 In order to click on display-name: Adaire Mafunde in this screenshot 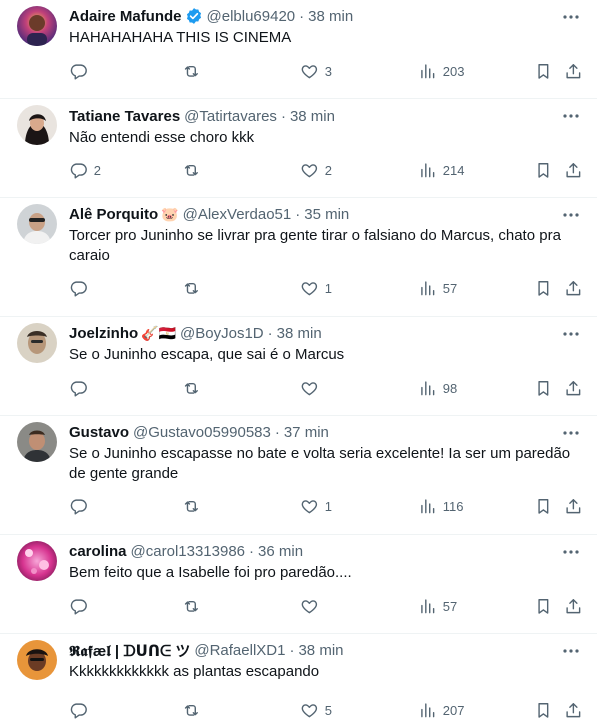, I will do `click(125, 16)`.